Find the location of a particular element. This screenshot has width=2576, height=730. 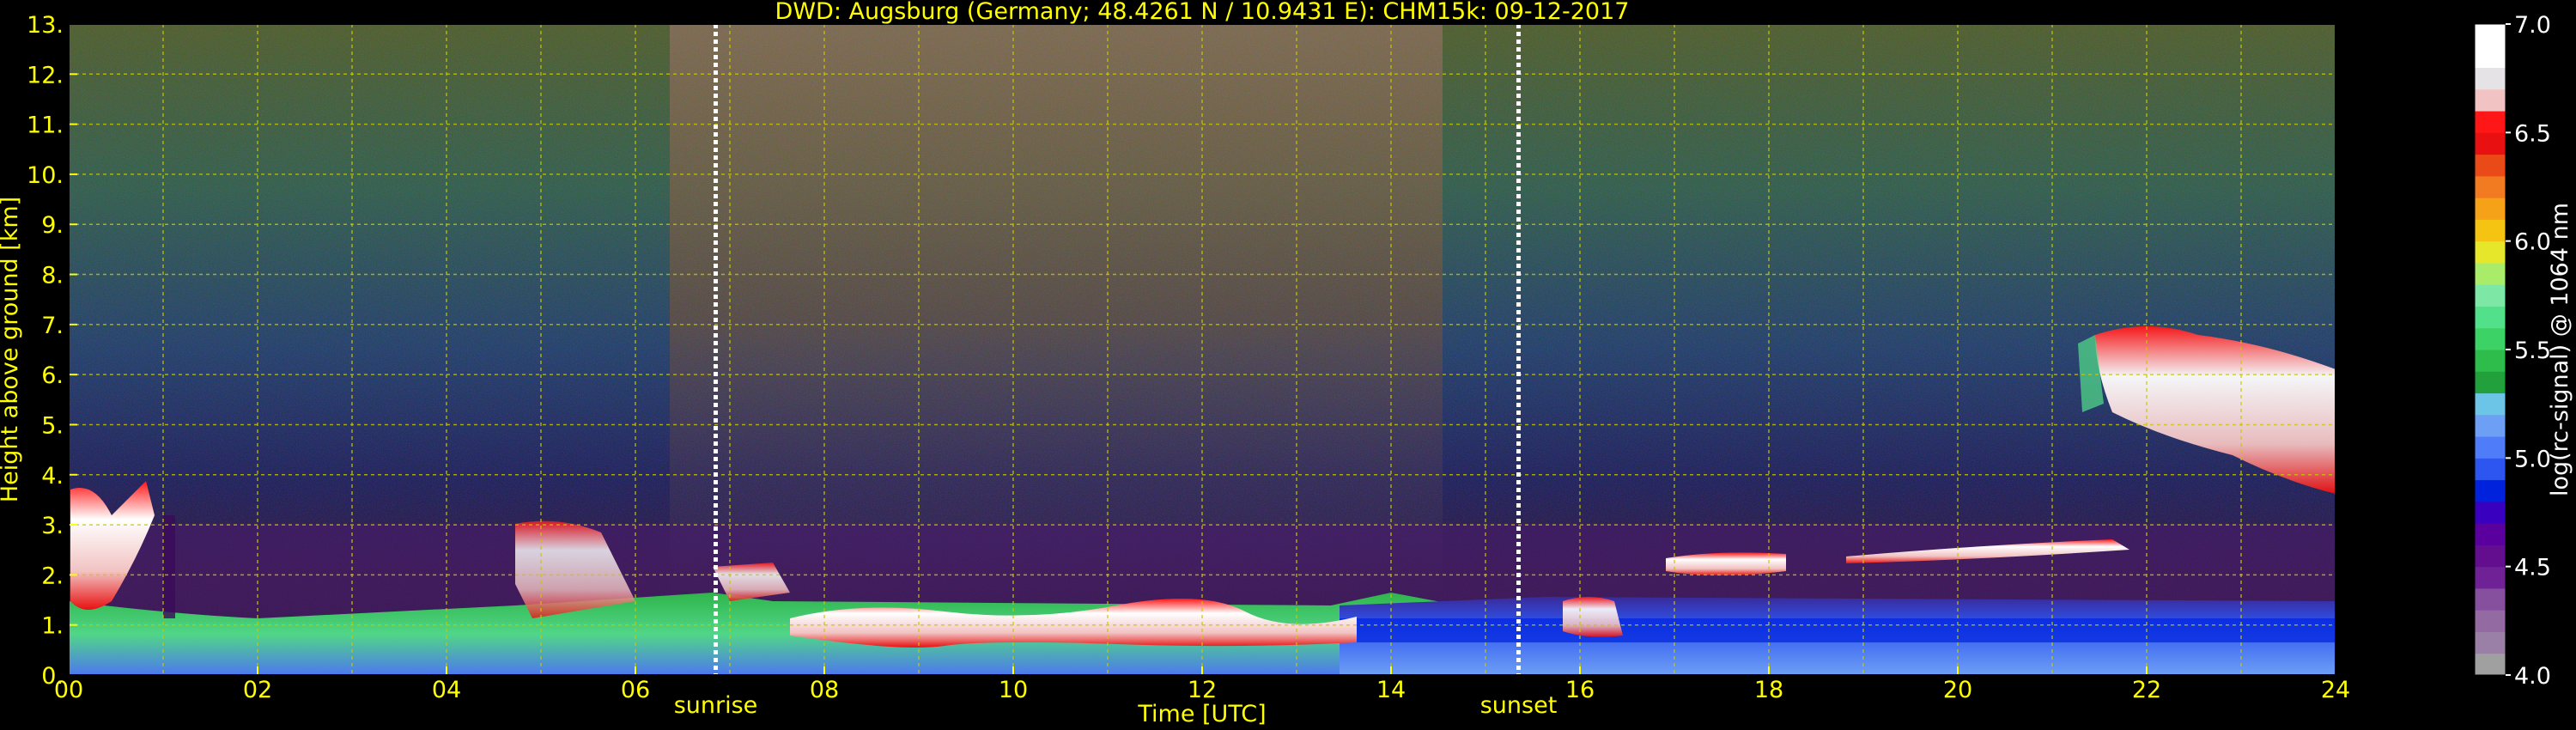

y-tick-label: 13. is located at coordinates (45, 25).